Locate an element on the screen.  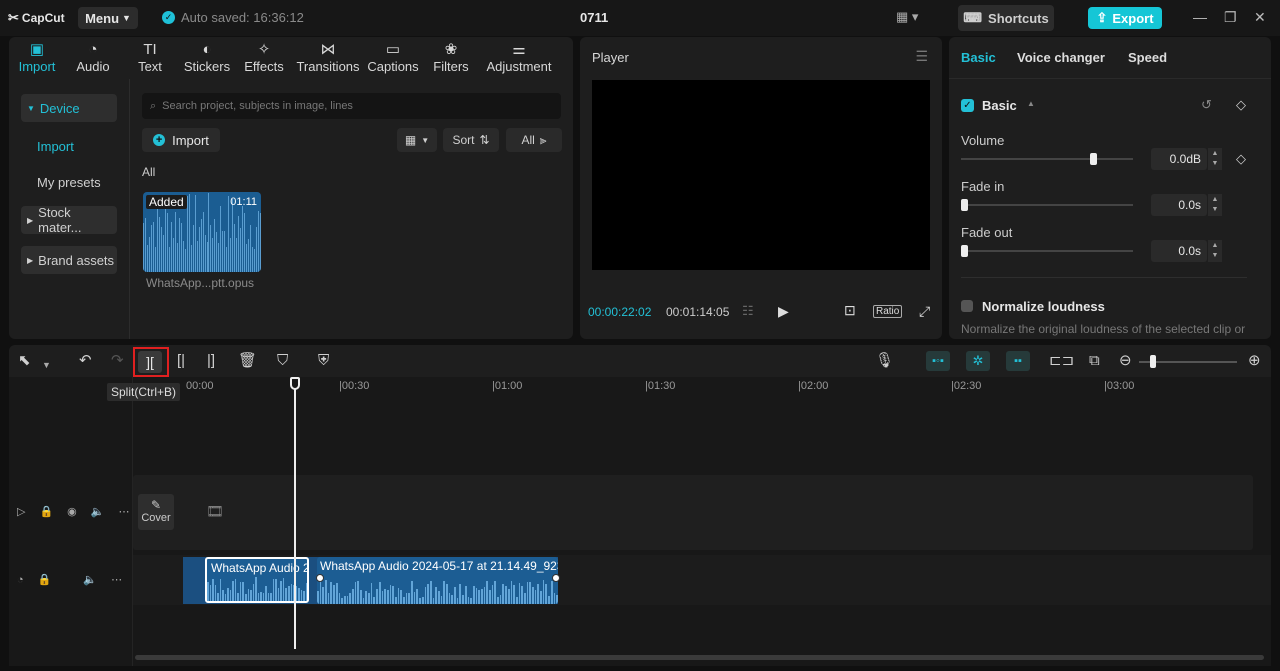
tab-basic: Basic is located at coordinates (978, 57).